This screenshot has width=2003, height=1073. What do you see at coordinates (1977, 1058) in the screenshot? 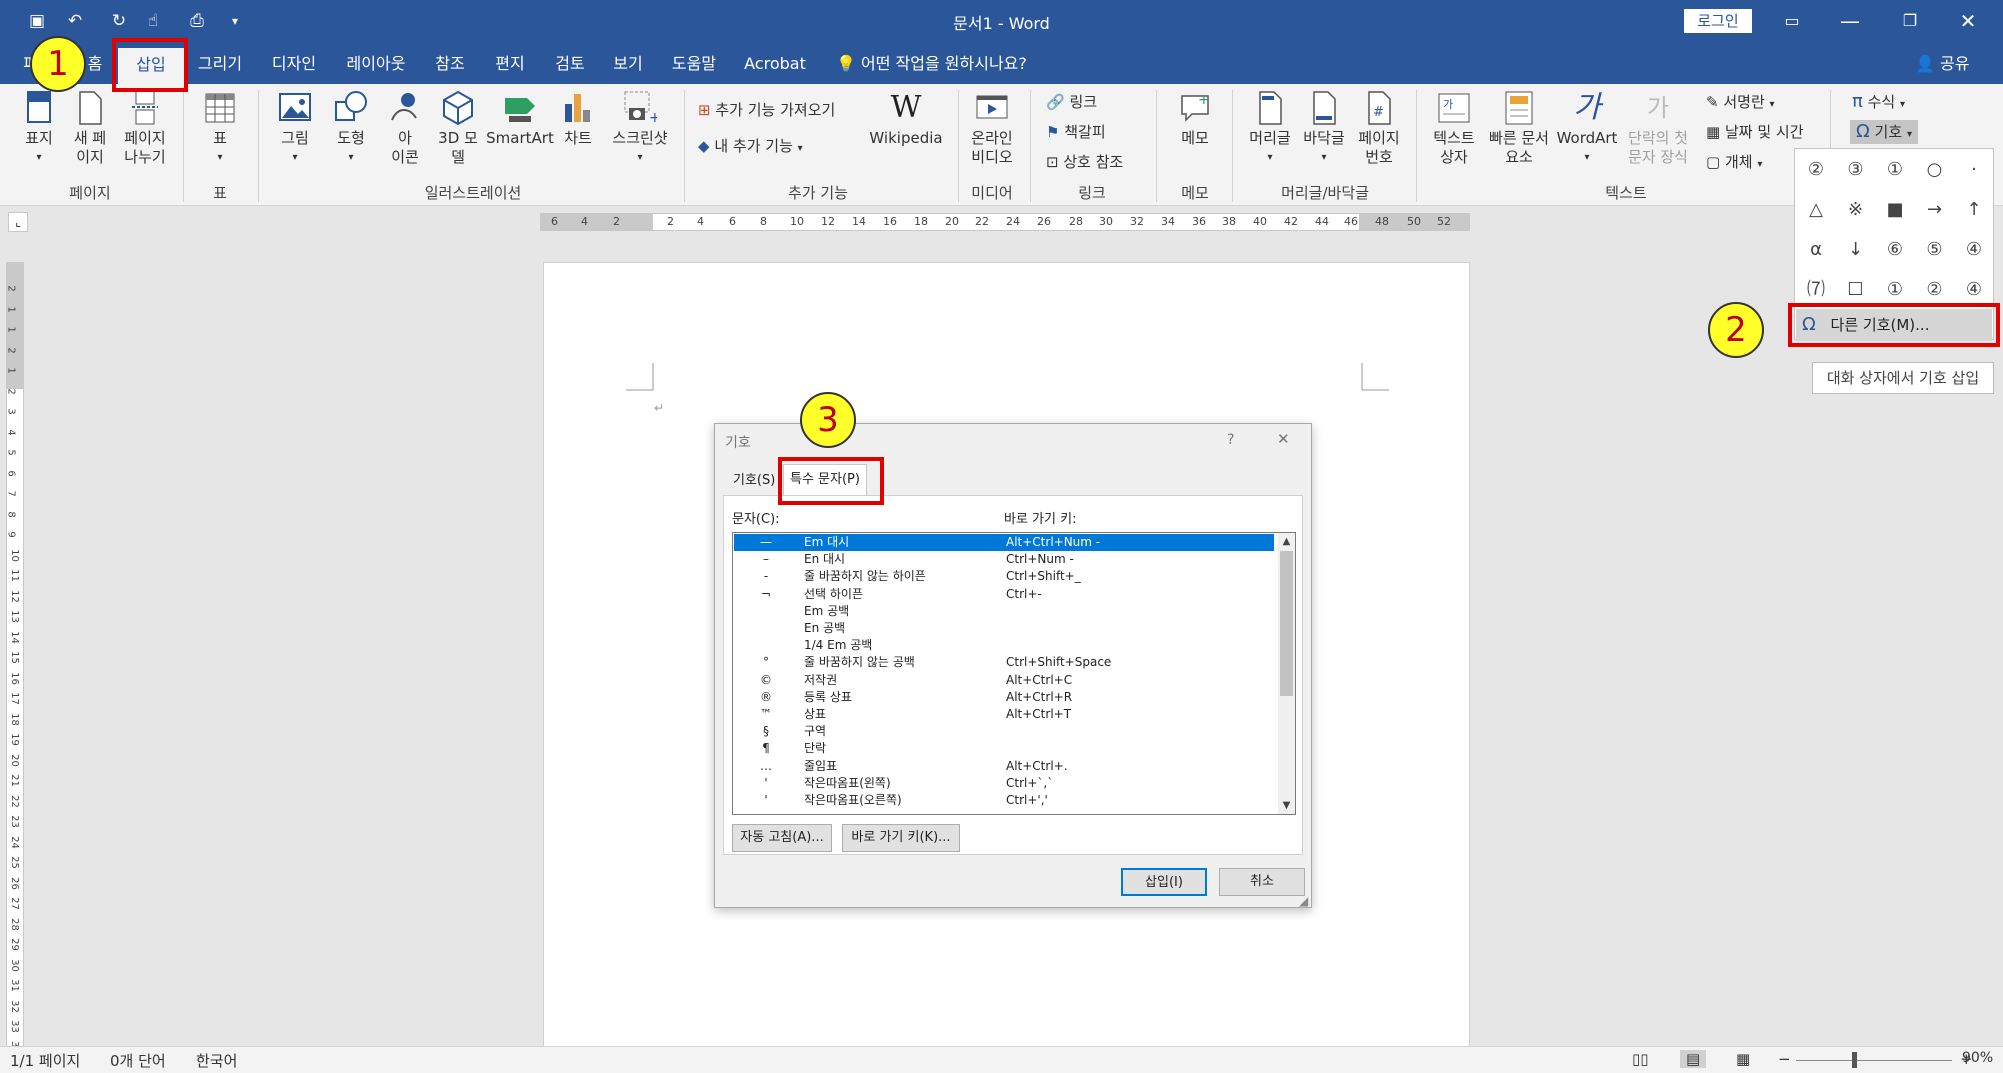
I see `zoom-percent: 90%` at bounding box center [1977, 1058].